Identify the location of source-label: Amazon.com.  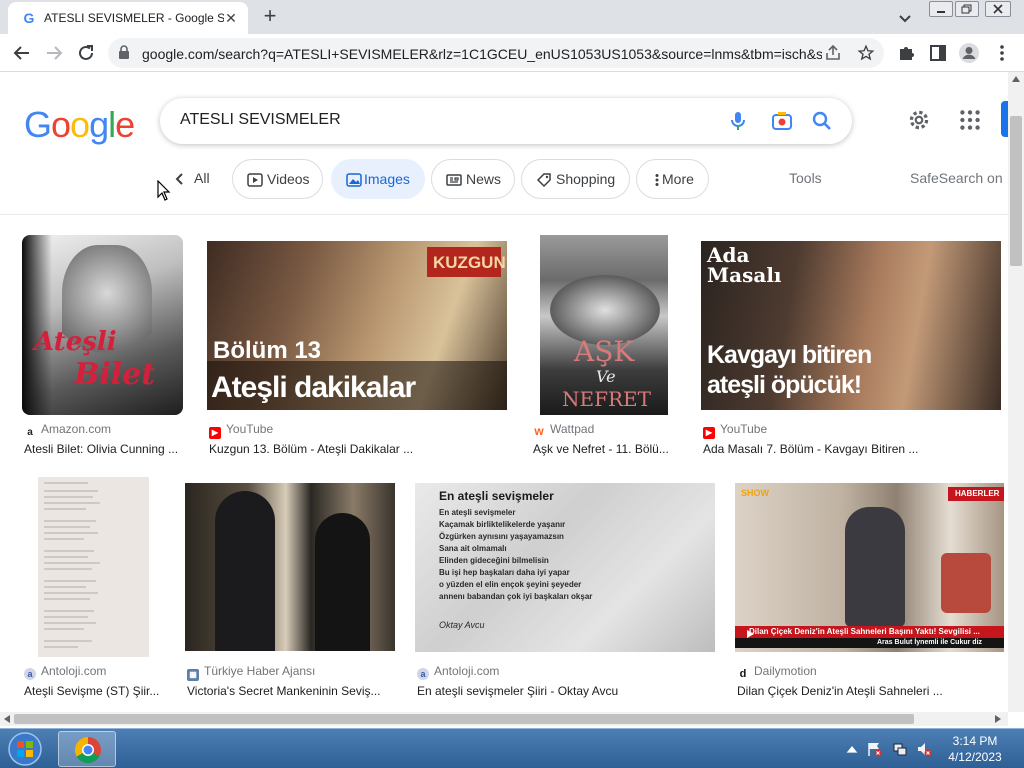
(76, 429).